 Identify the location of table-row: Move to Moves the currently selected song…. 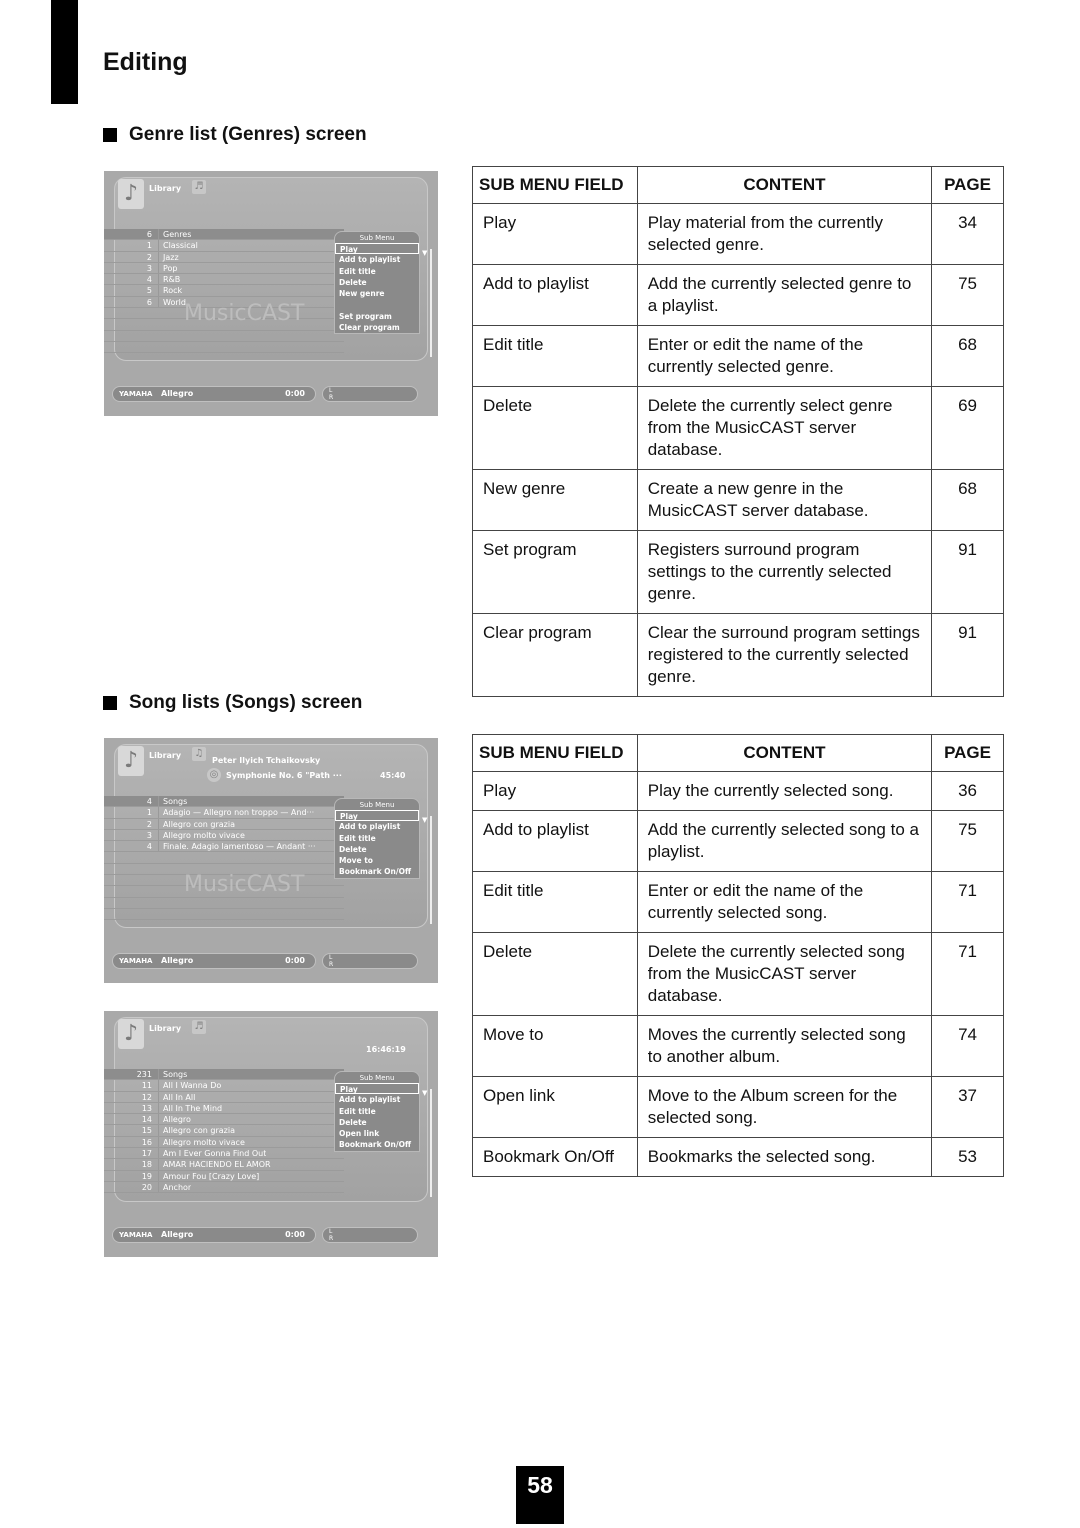
(738, 1046).